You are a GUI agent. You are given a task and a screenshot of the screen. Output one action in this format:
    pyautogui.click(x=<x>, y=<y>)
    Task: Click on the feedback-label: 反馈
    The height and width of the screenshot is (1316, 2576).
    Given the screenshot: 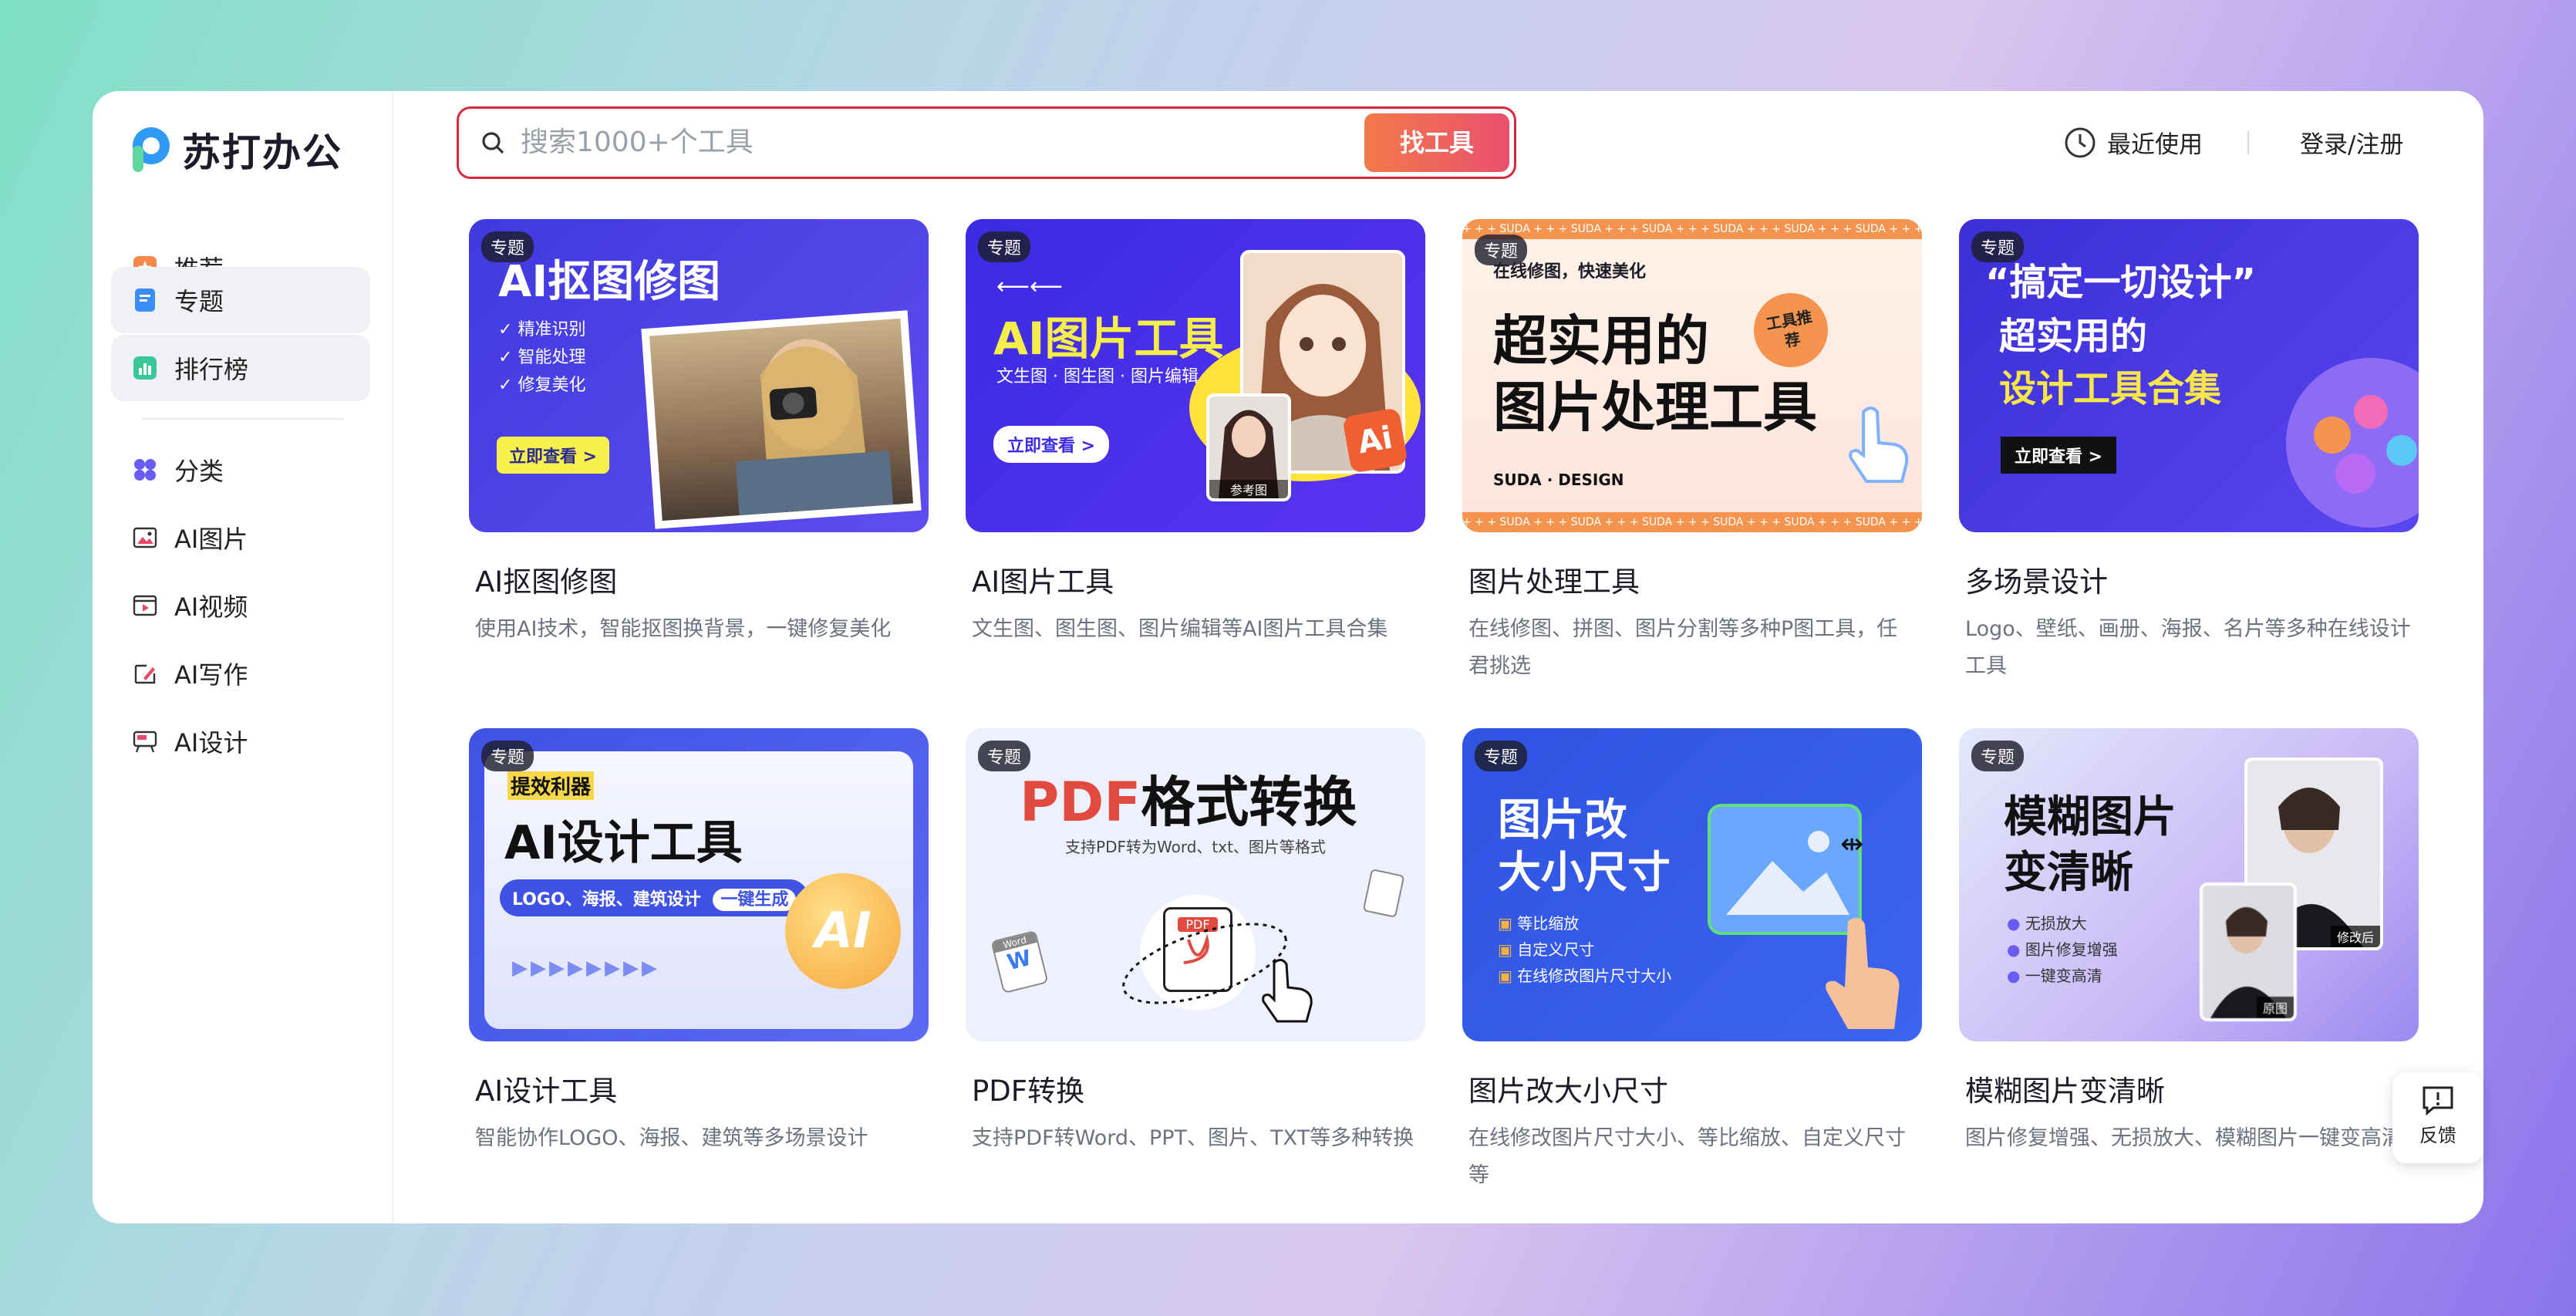 What is the action you would take?
    pyautogui.click(x=2437, y=1135)
    